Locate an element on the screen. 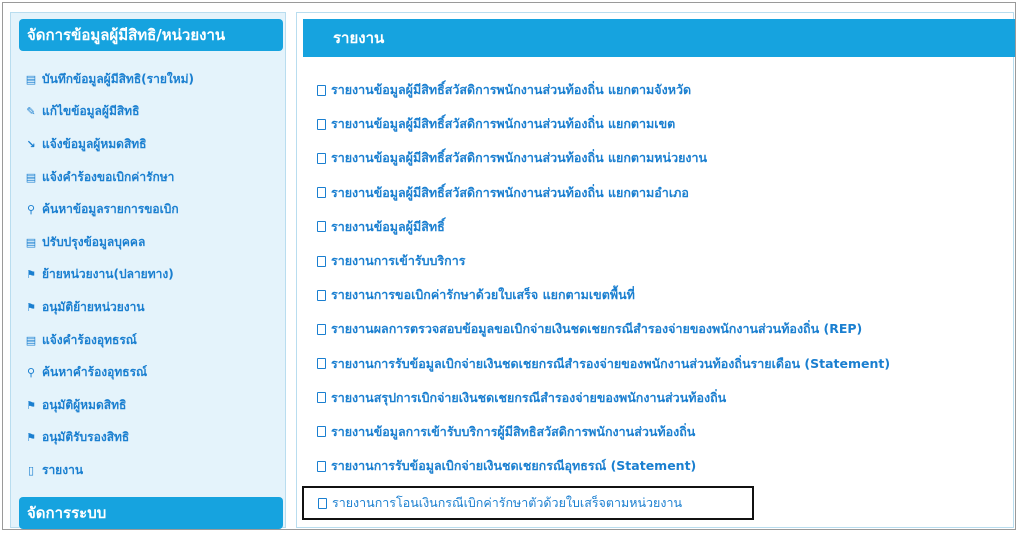 The height and width of the screenshot is (533, 1021). sidebar-item-claim-request: ▤ แจ้งคำร้องขอเบิกค่ารักษา is located at coordinates (153, 177).